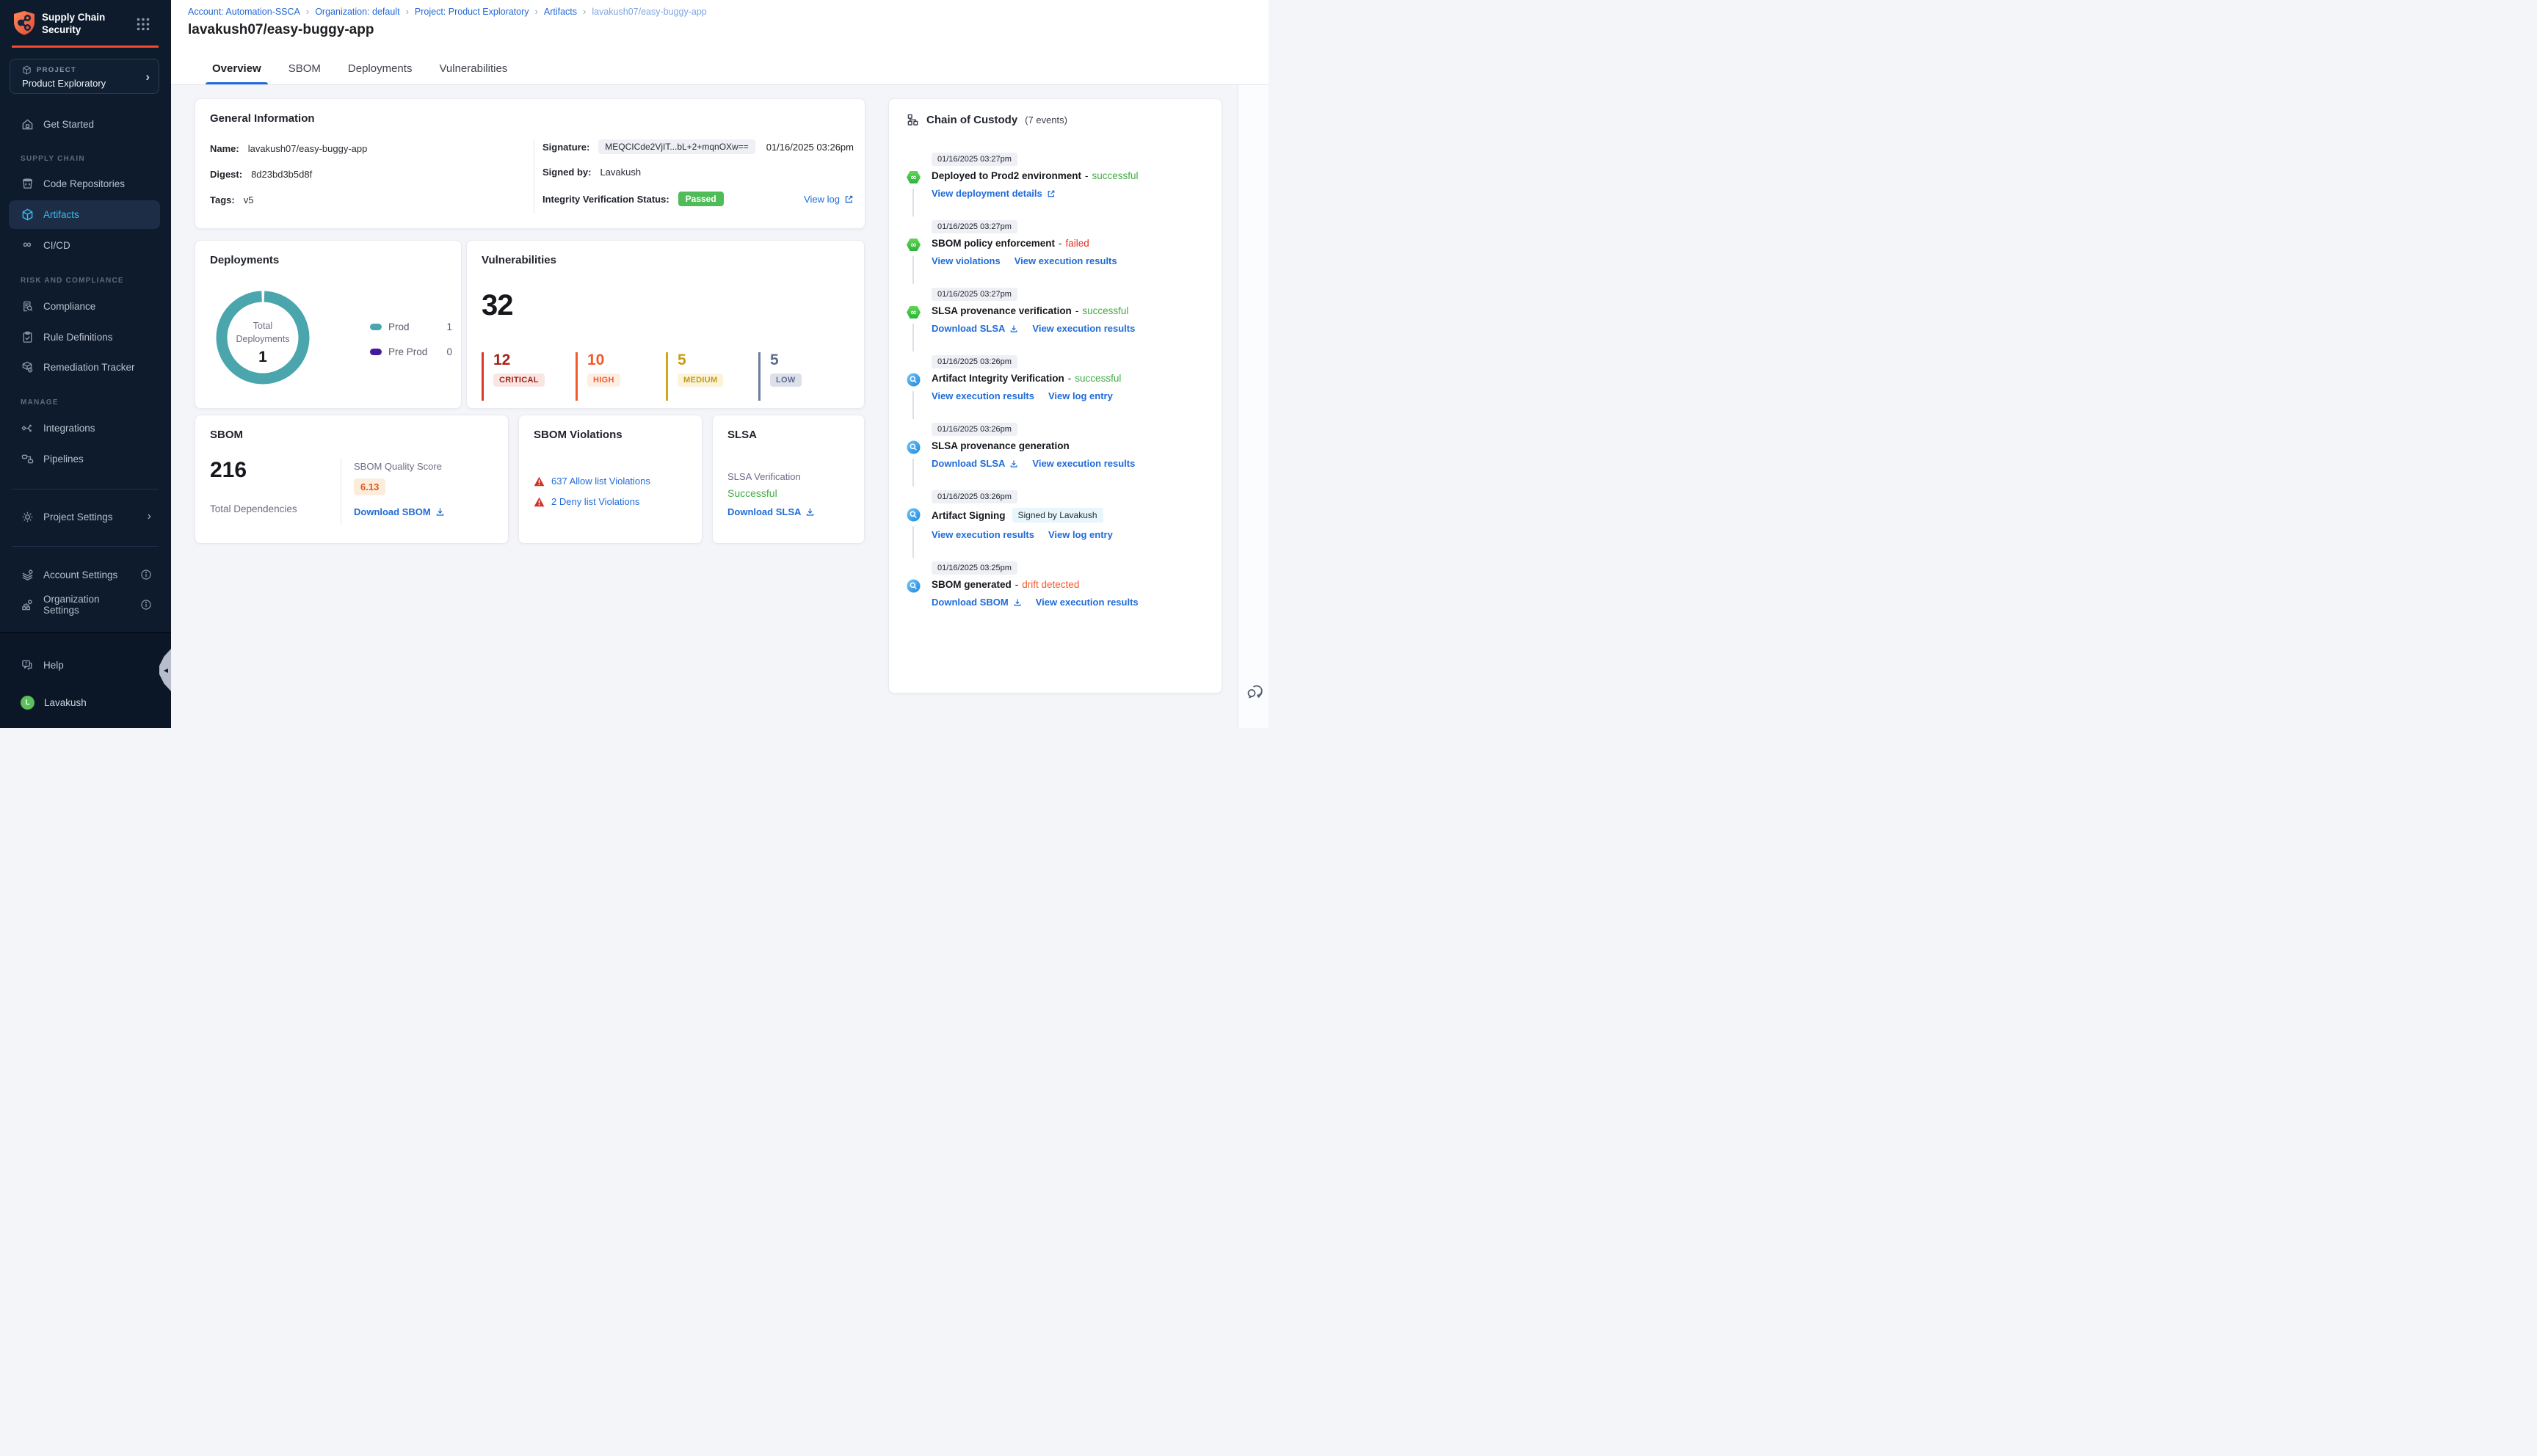  What do you see at coordinates (71, 605) in the screenshot?
I see `sidebar-item-label: Organization Settings` at bounding box center [71, 605].